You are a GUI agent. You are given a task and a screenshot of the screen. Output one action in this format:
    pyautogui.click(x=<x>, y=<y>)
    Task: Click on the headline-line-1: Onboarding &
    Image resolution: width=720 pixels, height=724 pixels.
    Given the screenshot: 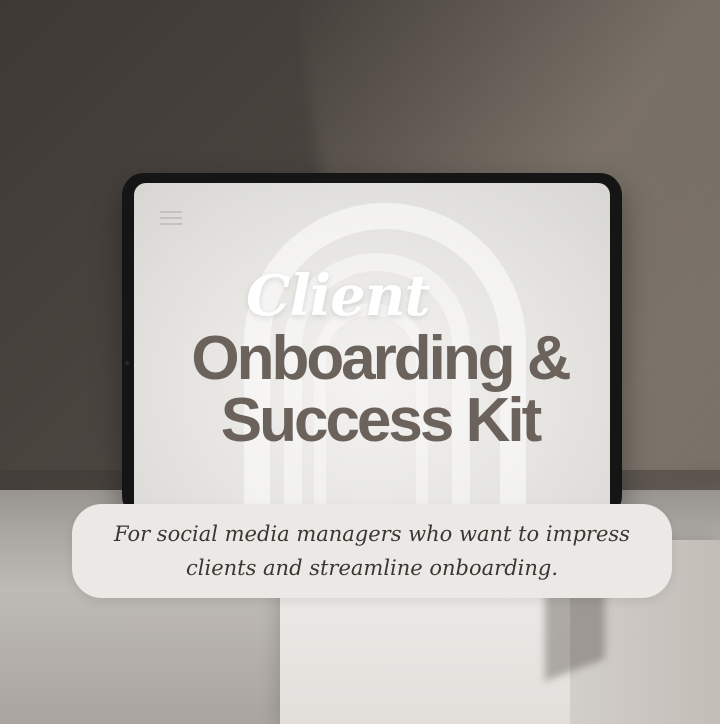 What is the action you would take?
    pyautogui.click(x=381, y=358)
    